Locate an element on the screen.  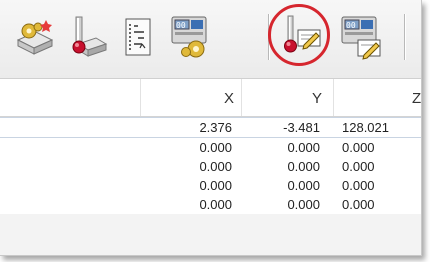
machine-display-edit-icon: 00 is located at coordinates (361, 38).